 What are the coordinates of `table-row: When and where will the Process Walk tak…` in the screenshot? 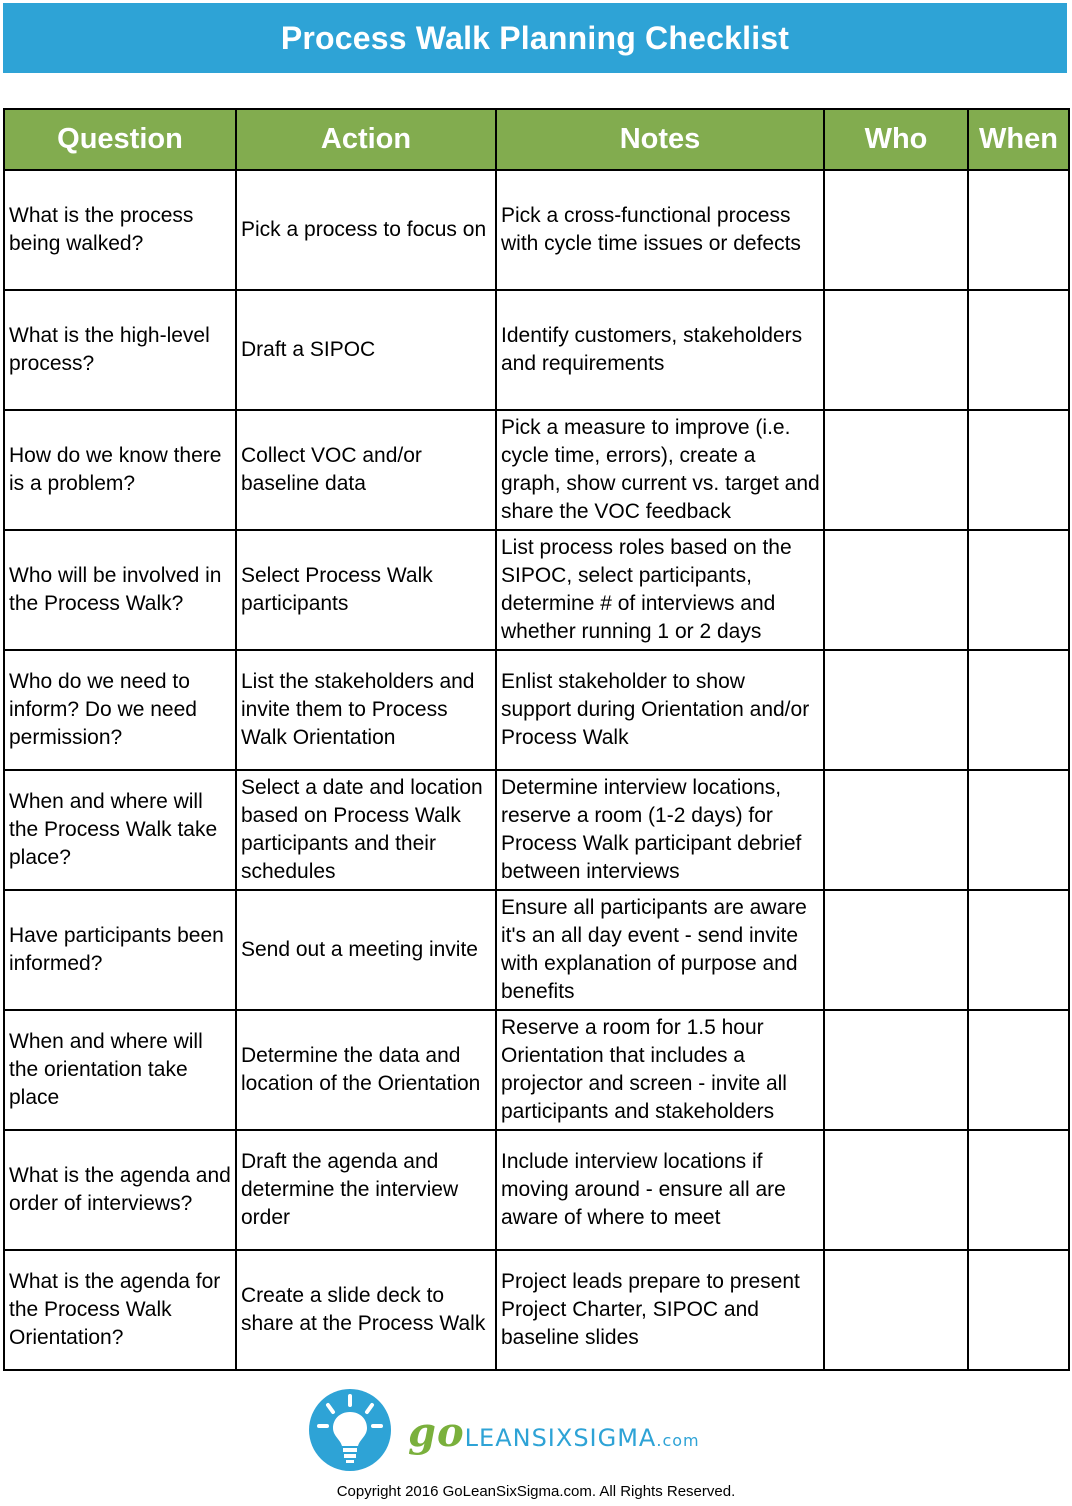 It's located at (536, 830).